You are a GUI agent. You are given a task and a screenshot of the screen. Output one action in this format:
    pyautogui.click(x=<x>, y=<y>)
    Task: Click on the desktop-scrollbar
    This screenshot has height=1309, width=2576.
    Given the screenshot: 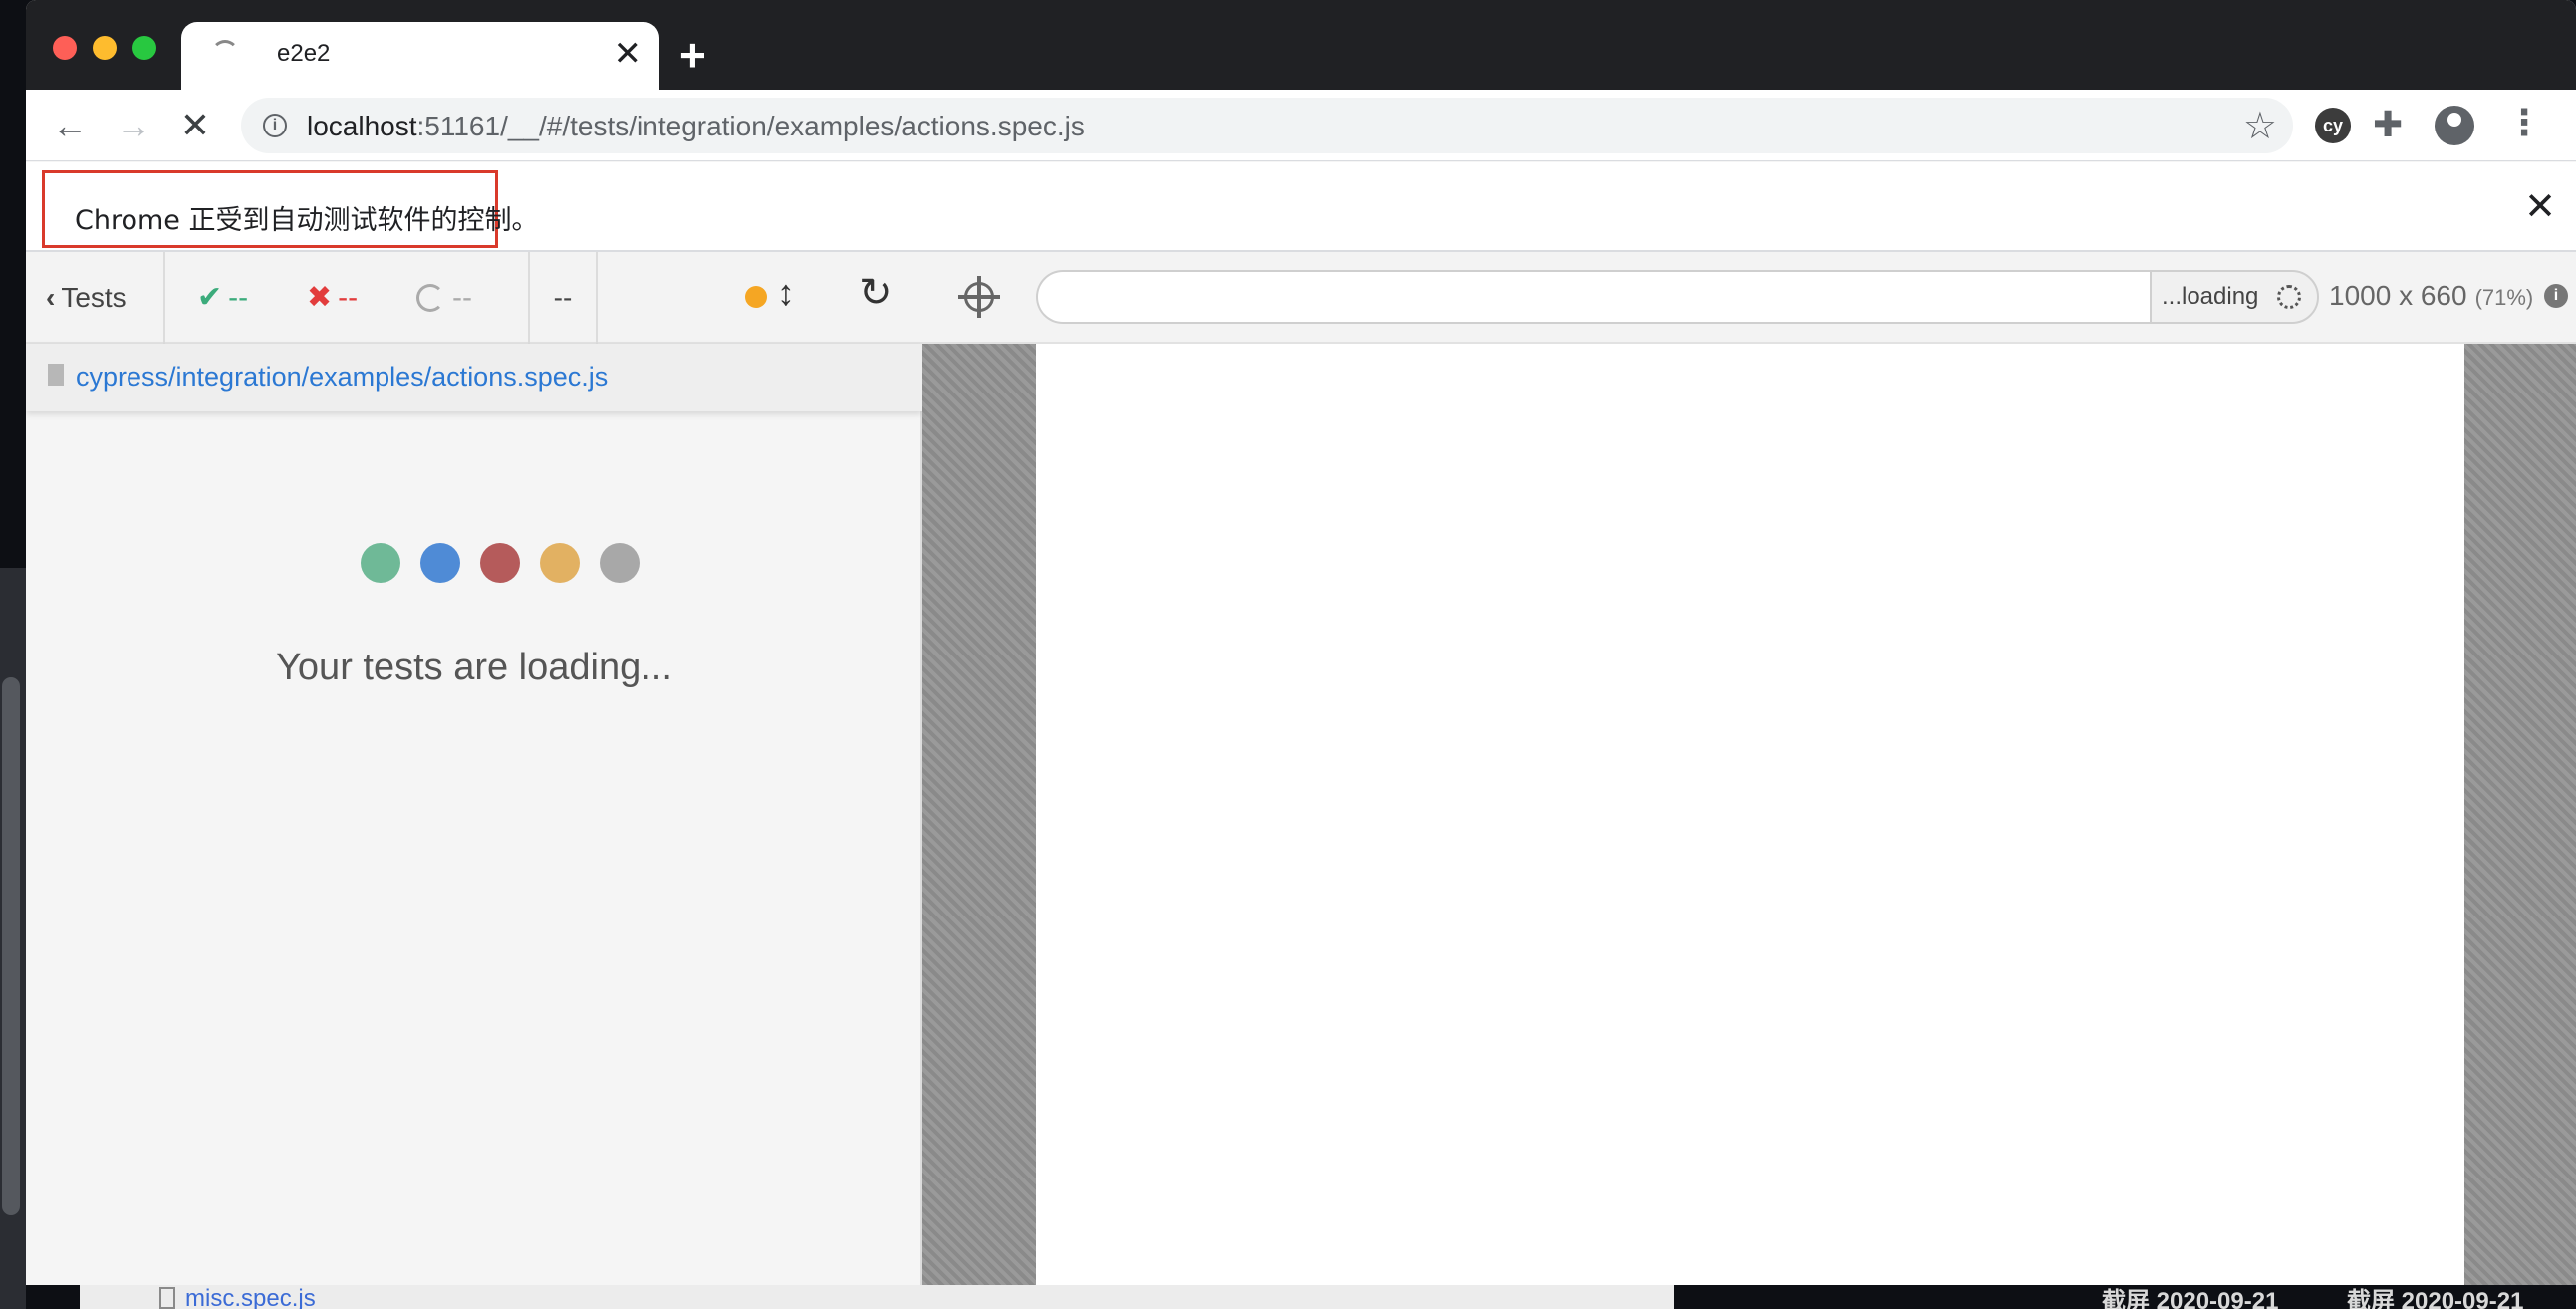 What is the action you would take?
    pyautogui.click(x=11, y=946)
    